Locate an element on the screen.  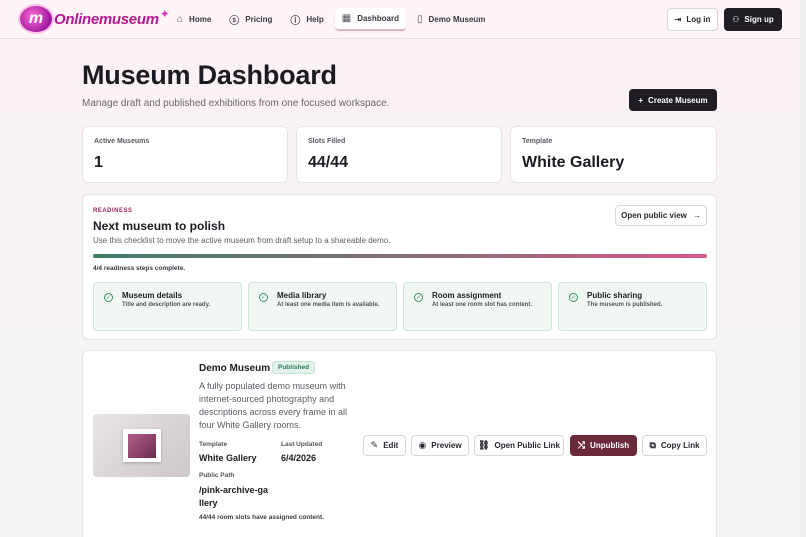
login-label: Log in is located at coordinates (698, 19).